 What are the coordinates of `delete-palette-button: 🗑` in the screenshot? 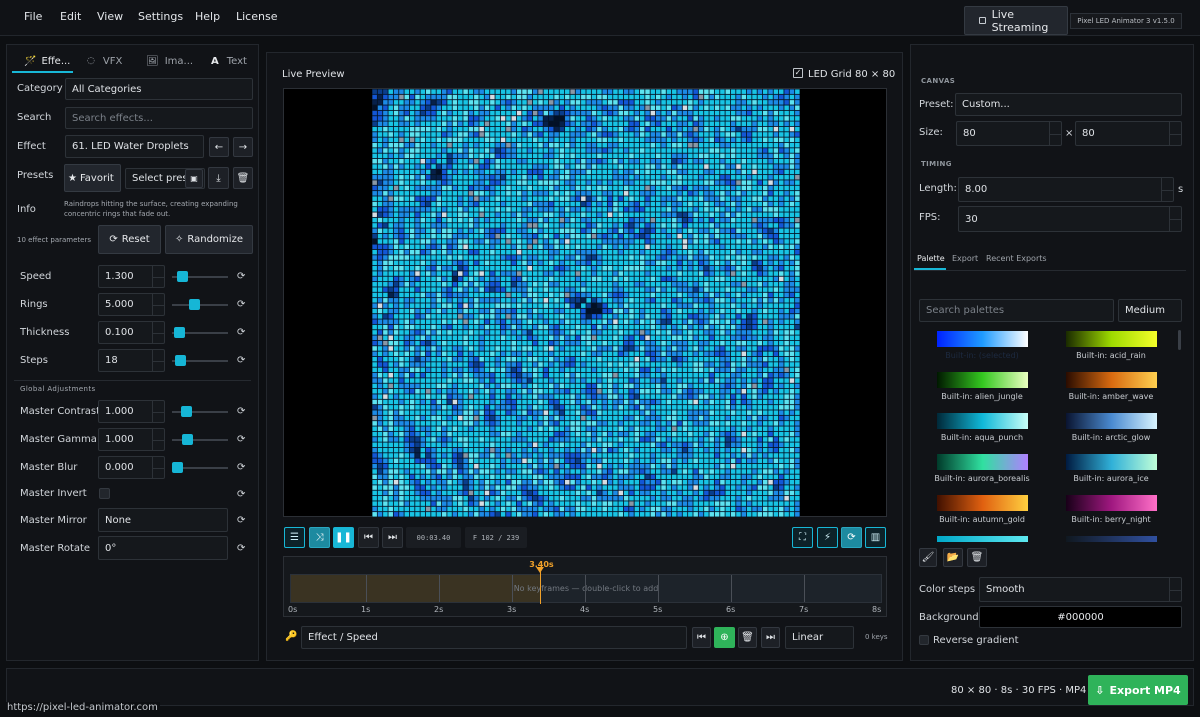 It's located at (977, 557).